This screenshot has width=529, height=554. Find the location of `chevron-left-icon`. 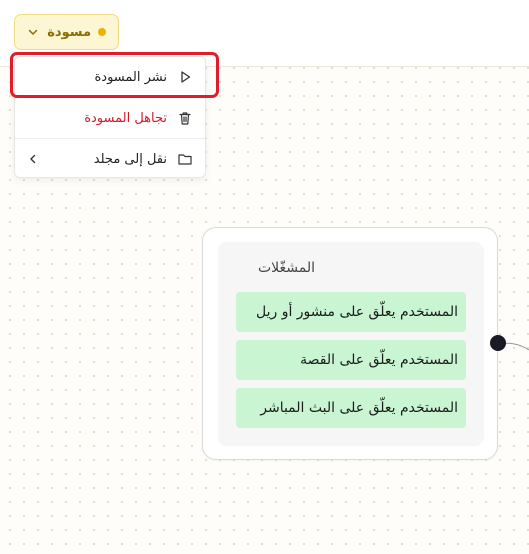

chevron-left-icon is located at coordinates (33, 159).